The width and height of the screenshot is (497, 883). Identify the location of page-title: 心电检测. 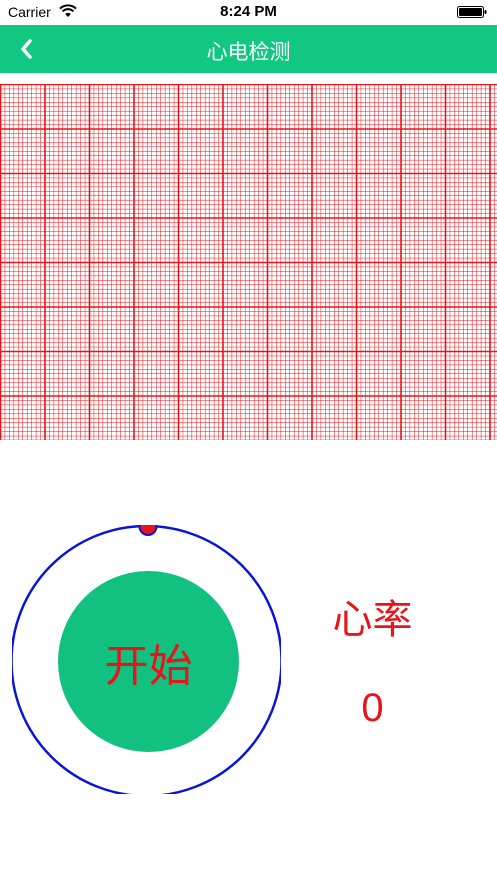
(248, 52).